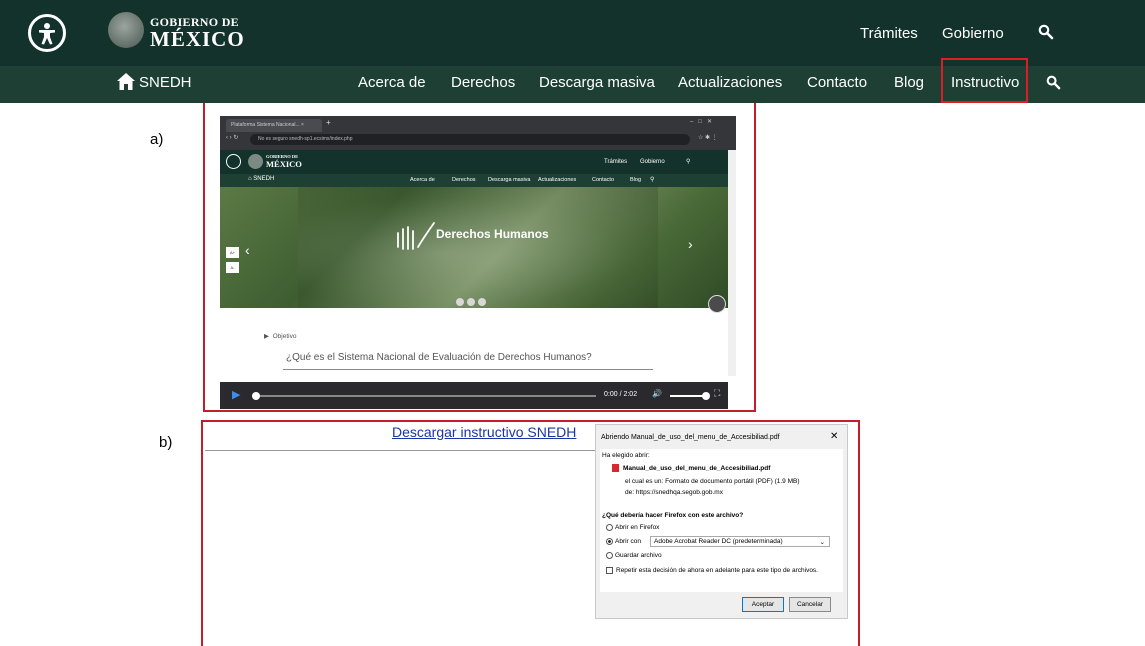  I want to click on objetivo-label: Objetivo, so click(284, 336).